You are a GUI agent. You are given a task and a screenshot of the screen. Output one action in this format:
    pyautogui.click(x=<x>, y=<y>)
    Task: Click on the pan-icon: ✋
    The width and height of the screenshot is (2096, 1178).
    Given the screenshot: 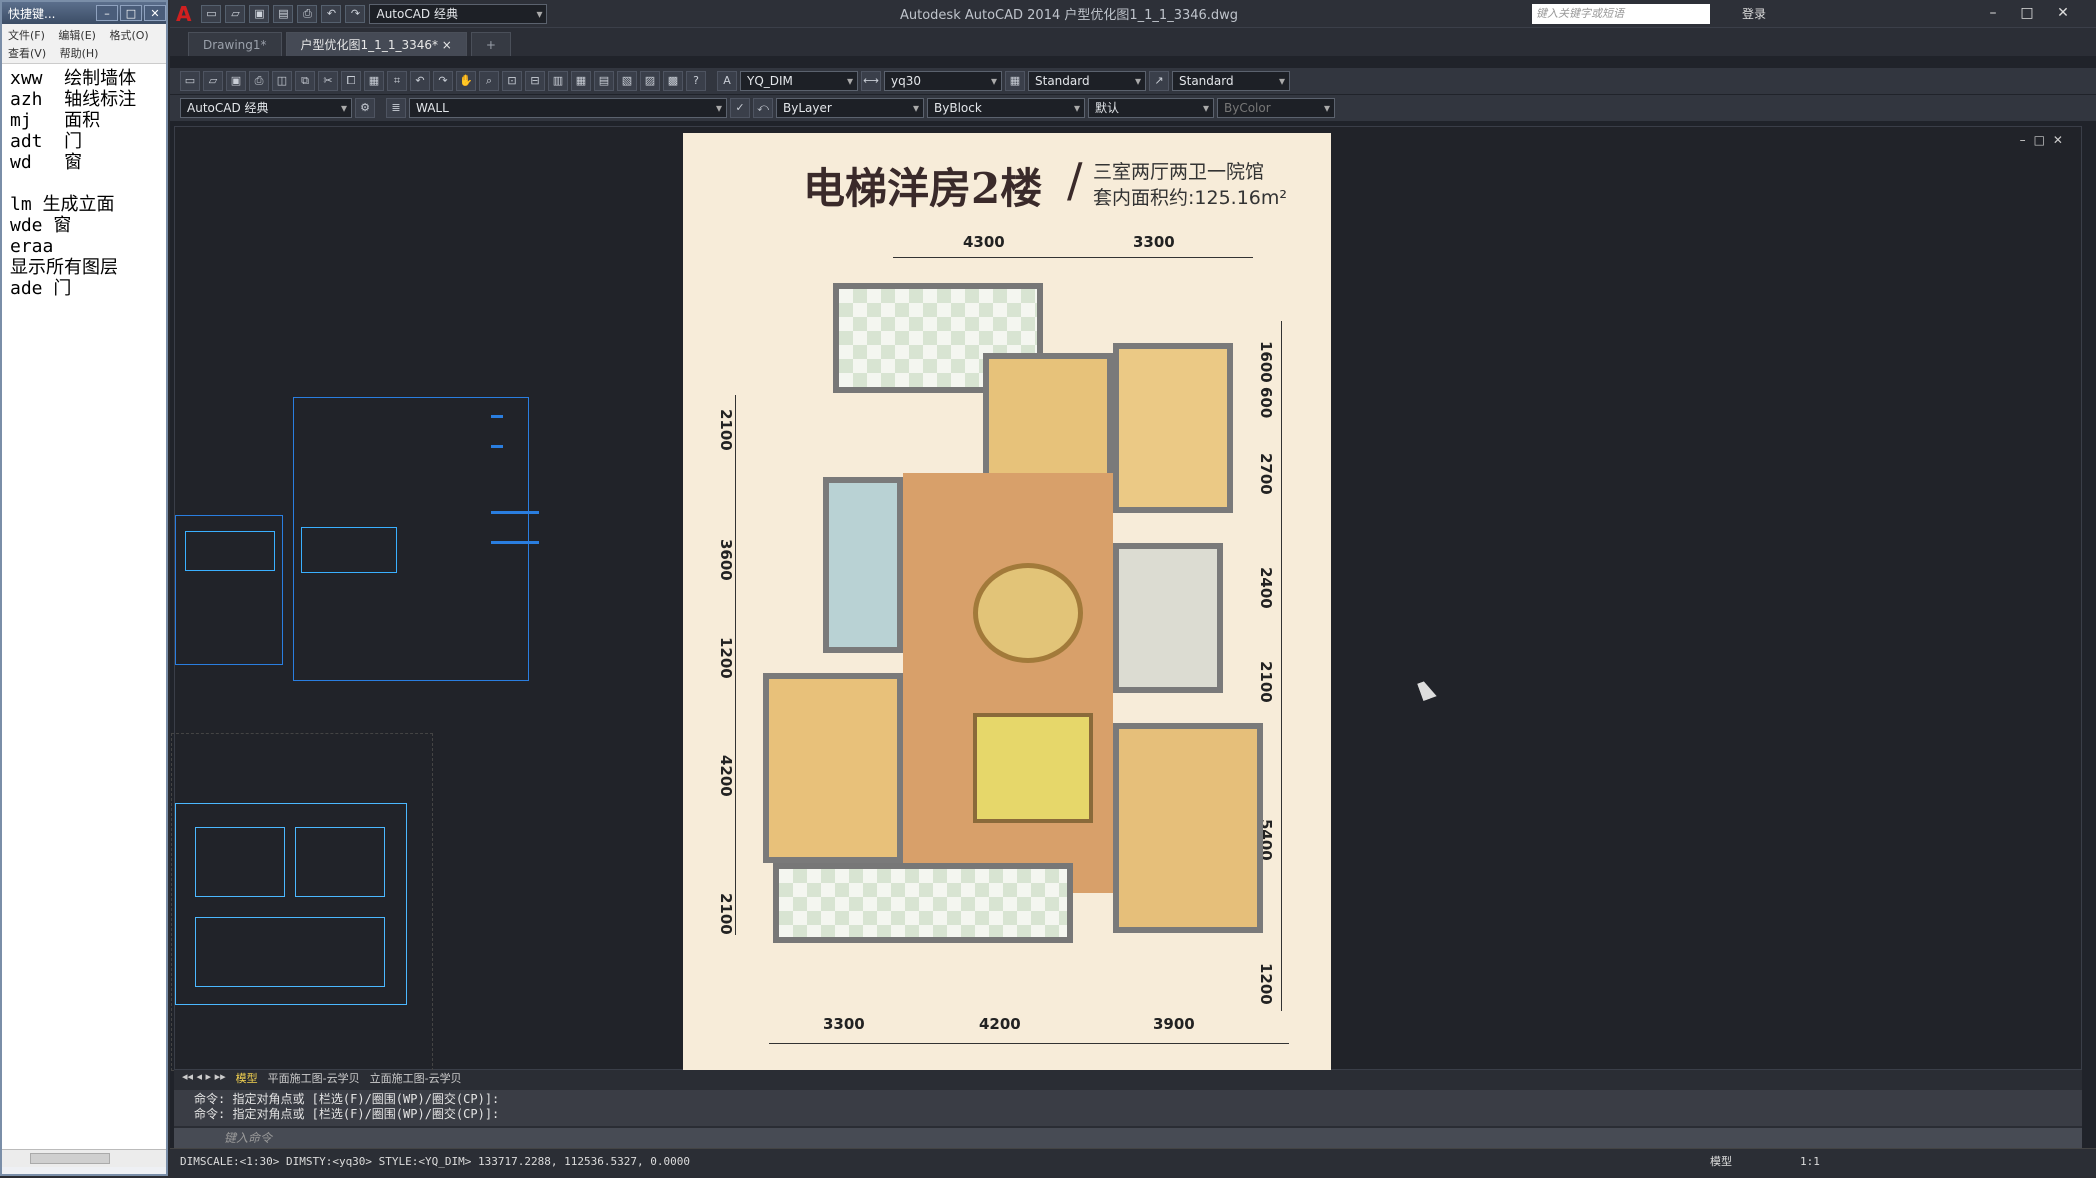 What is the action you would take?
    pyautogui.click(x=466, y=81)
    